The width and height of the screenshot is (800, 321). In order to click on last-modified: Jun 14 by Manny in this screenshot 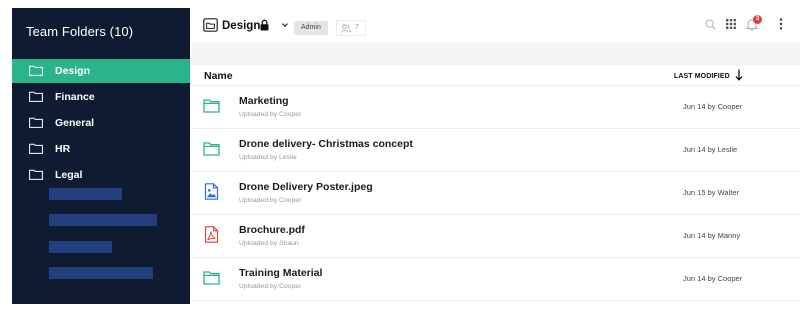, I will do `click(712, 235)`.